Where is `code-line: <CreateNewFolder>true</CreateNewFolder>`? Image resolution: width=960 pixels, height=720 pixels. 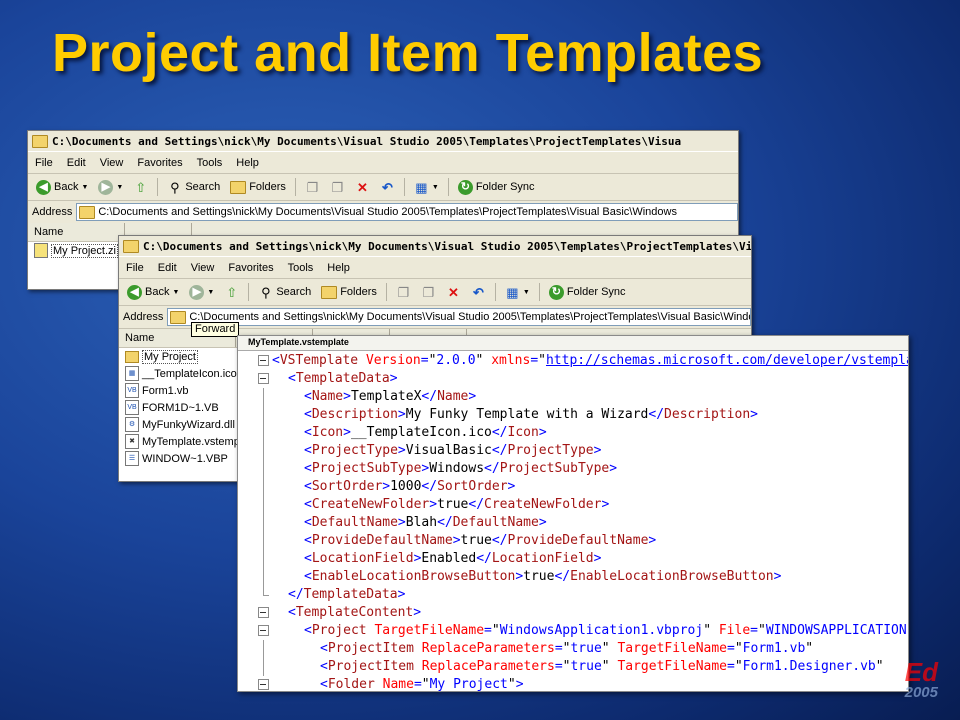
code-line: <CreateNewFolder>true</CreateNewFolder> is located at coordinates (573, 505).